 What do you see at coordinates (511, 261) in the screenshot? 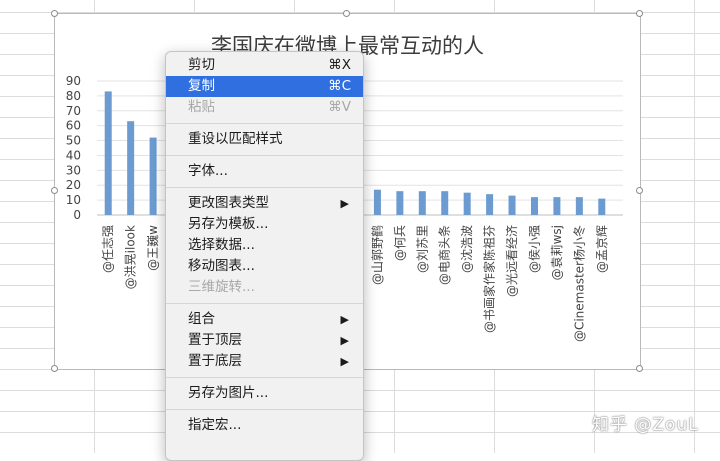
I see `x-tick-label: @光远看经济` at bounding box center [511, 261].